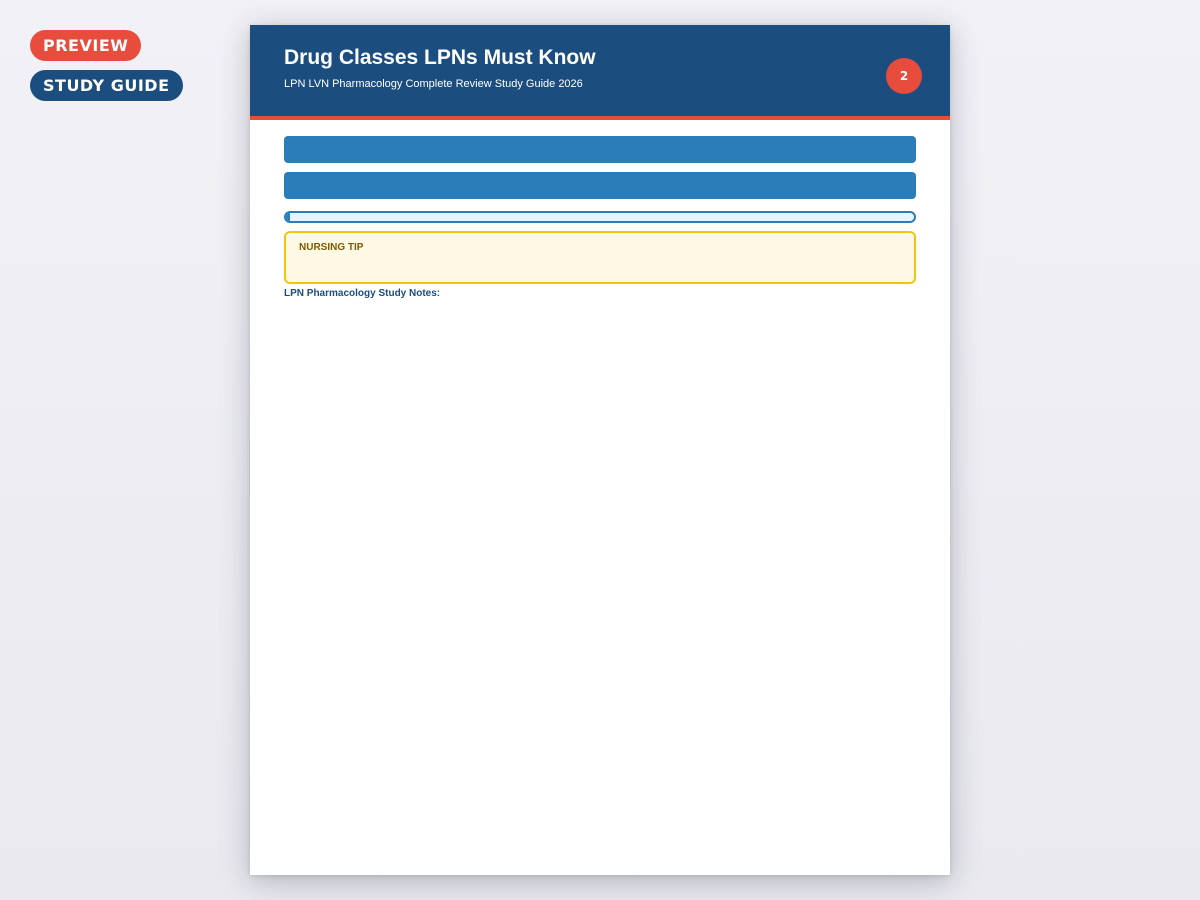  Describe the element at coordinates (440, 57) in the screenshot. I see `page-title: Drug Classes LPNs Must Know` at that location.